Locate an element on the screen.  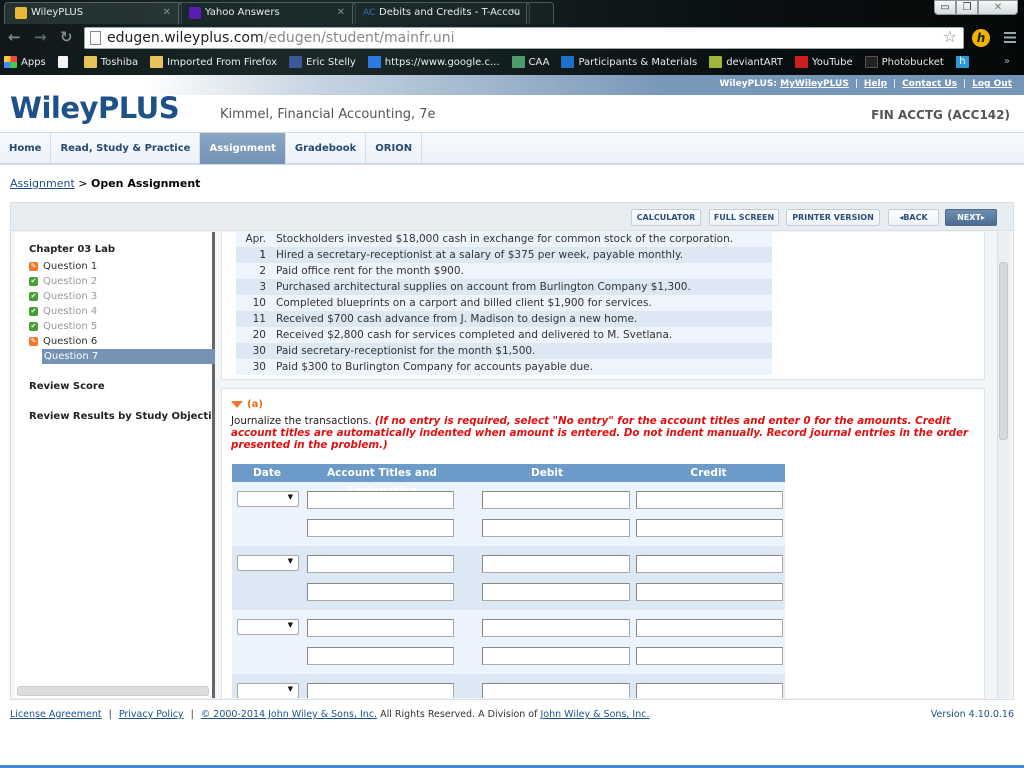
question-item: ✔ Question 2 is located at coordinates (122, 281).